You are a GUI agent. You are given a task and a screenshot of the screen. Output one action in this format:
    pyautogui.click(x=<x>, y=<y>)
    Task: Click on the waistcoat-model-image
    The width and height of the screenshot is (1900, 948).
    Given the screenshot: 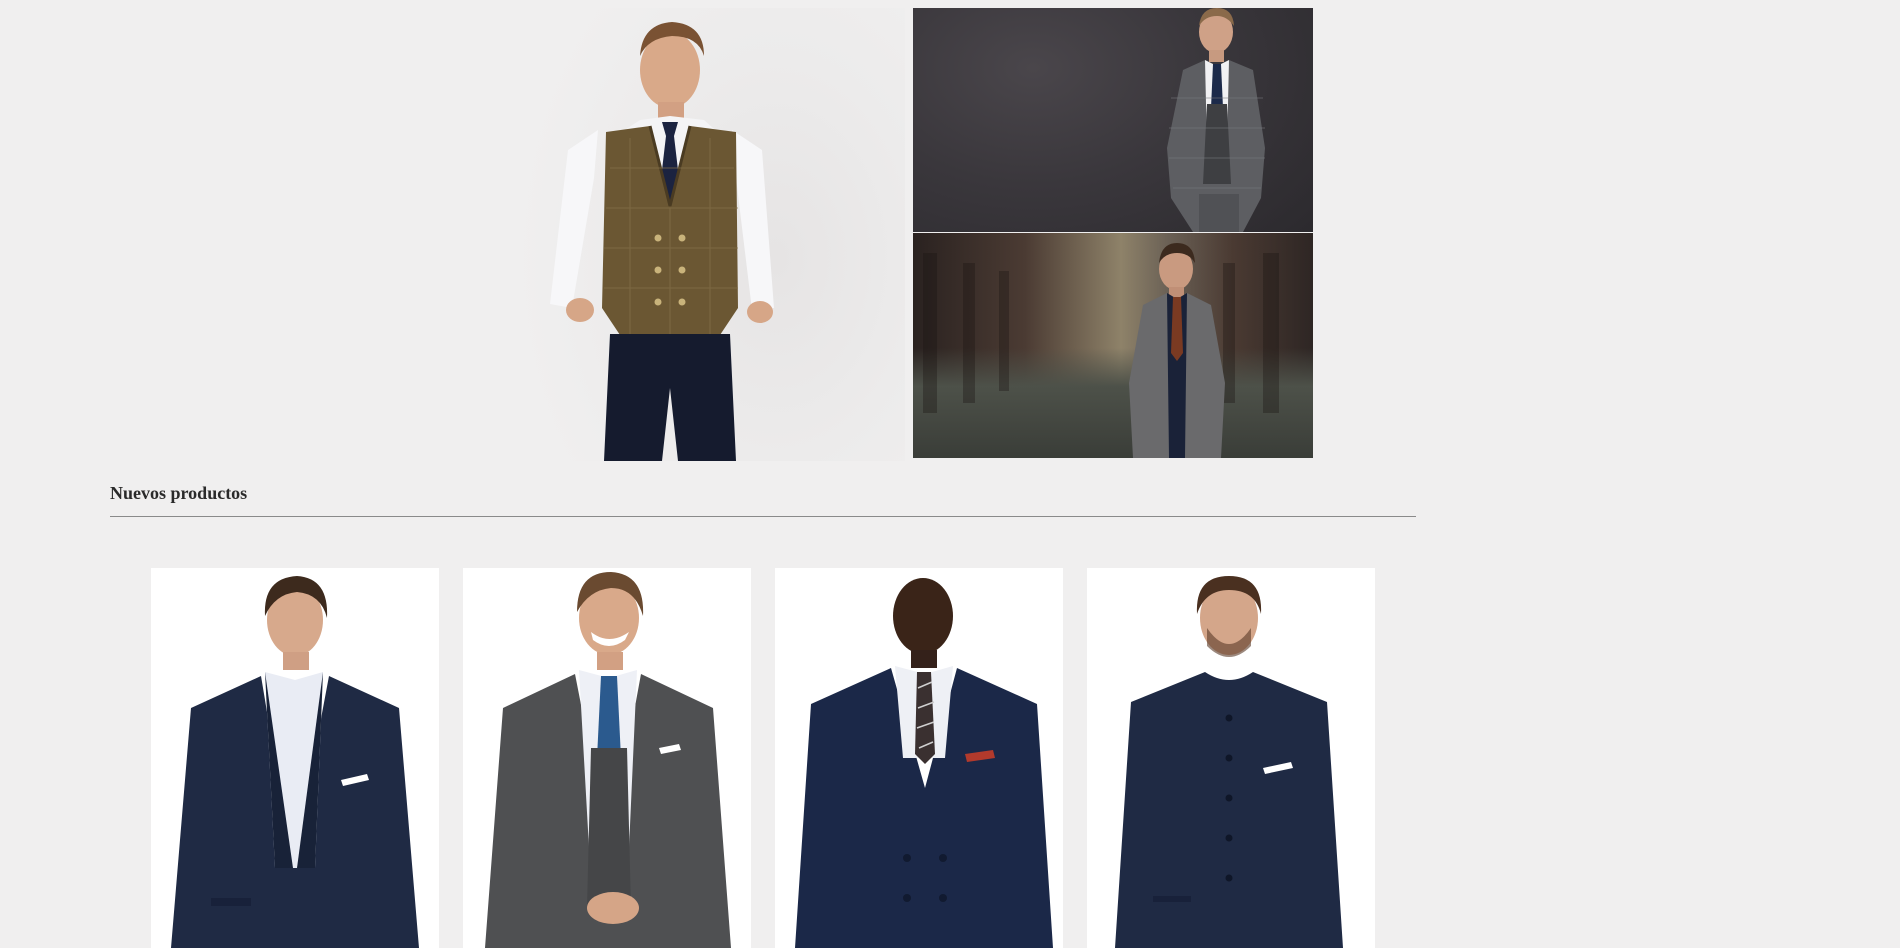 What is the action you would take?
    pyautogui.click(x=662, y=241)
    